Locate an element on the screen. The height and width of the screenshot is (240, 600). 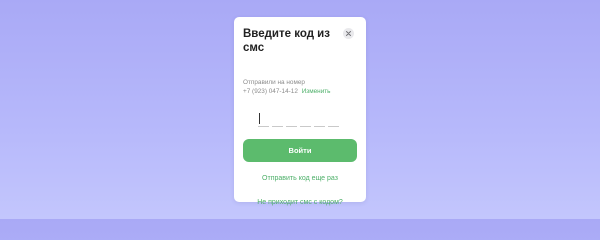
phone-number: +7 (923) 047-14-12 is located at coordinates (270, 91).